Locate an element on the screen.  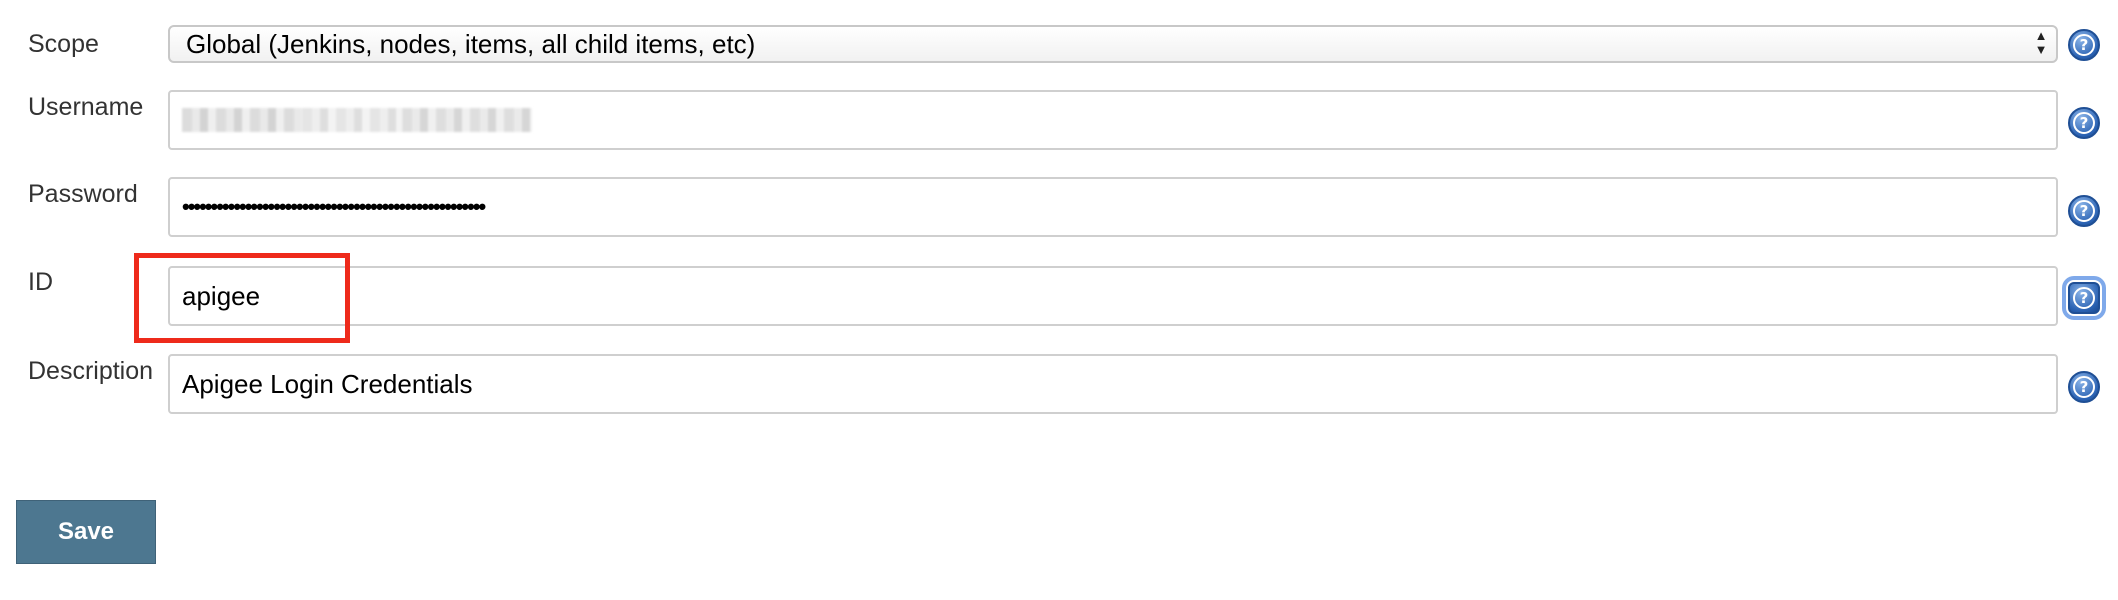
username-help-icon: ? is located at coordinates (2084, 123).